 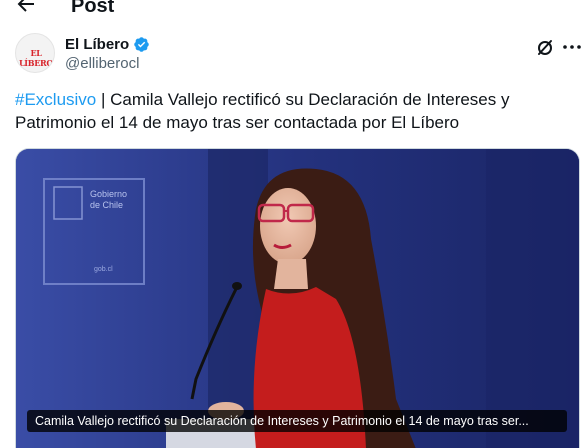 I want to click on back-button, so click(x=26, y=8).